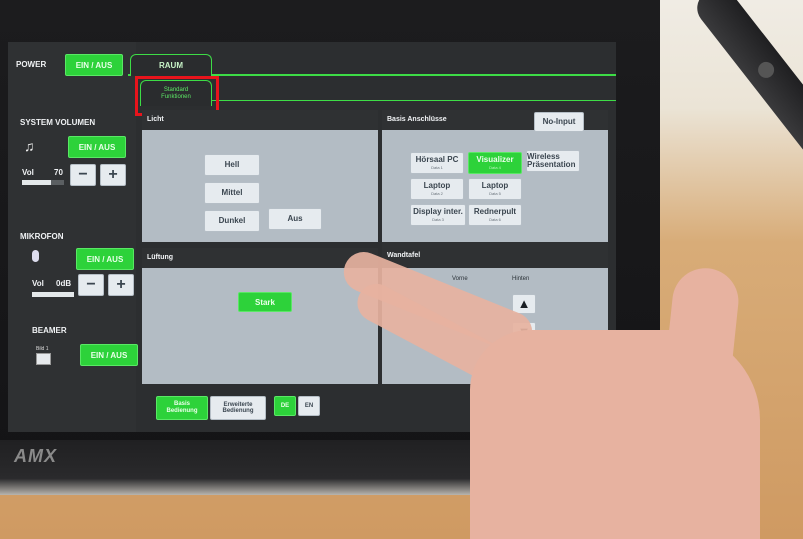 The image size is (803, 539). What do you see at coordinates (438, 212) in the screenshot?
I see `input-label: Display inter.` at bounding box center [438, 212].